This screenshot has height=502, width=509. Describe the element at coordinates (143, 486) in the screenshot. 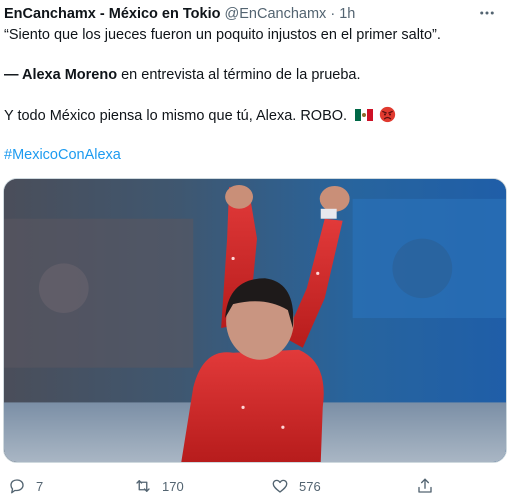

I see `retweet-icon` at that location.